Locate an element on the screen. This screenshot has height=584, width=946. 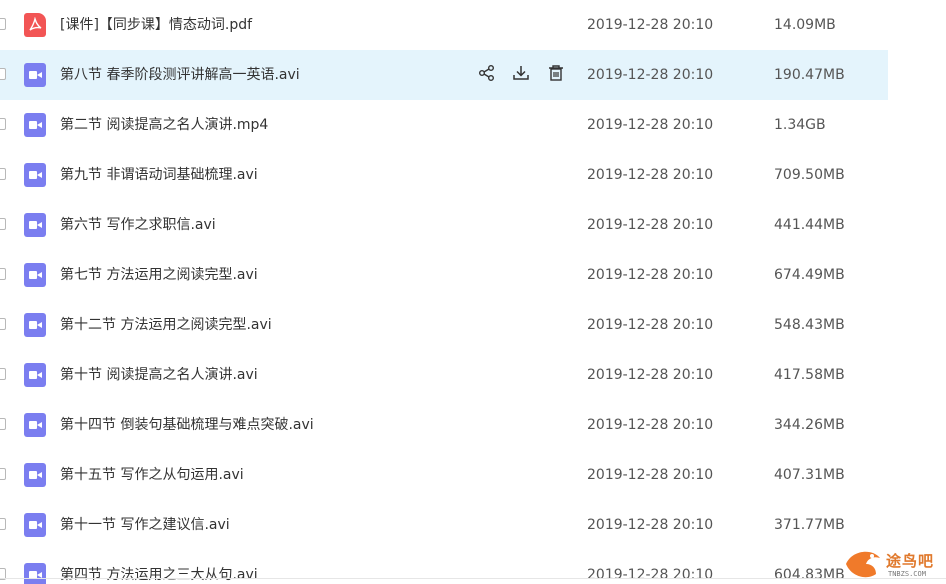
file-name: 第十节 阅读提高之名人演讲.avi is located at coordinates (159, 375).